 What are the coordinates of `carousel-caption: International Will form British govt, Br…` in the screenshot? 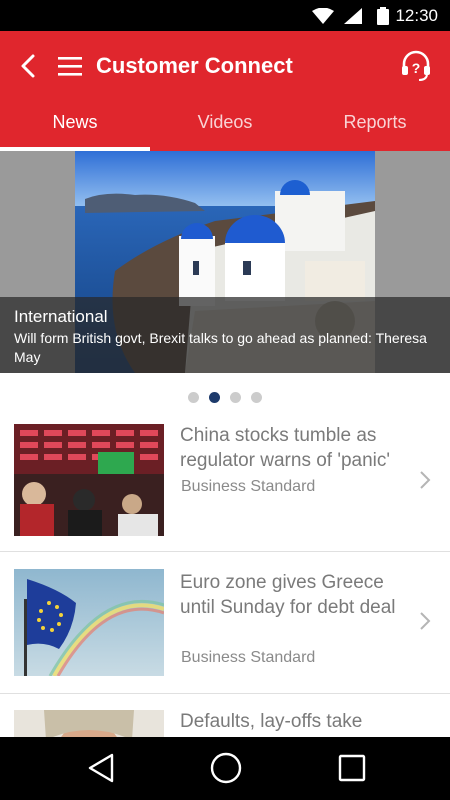 It's located at (225, 335).